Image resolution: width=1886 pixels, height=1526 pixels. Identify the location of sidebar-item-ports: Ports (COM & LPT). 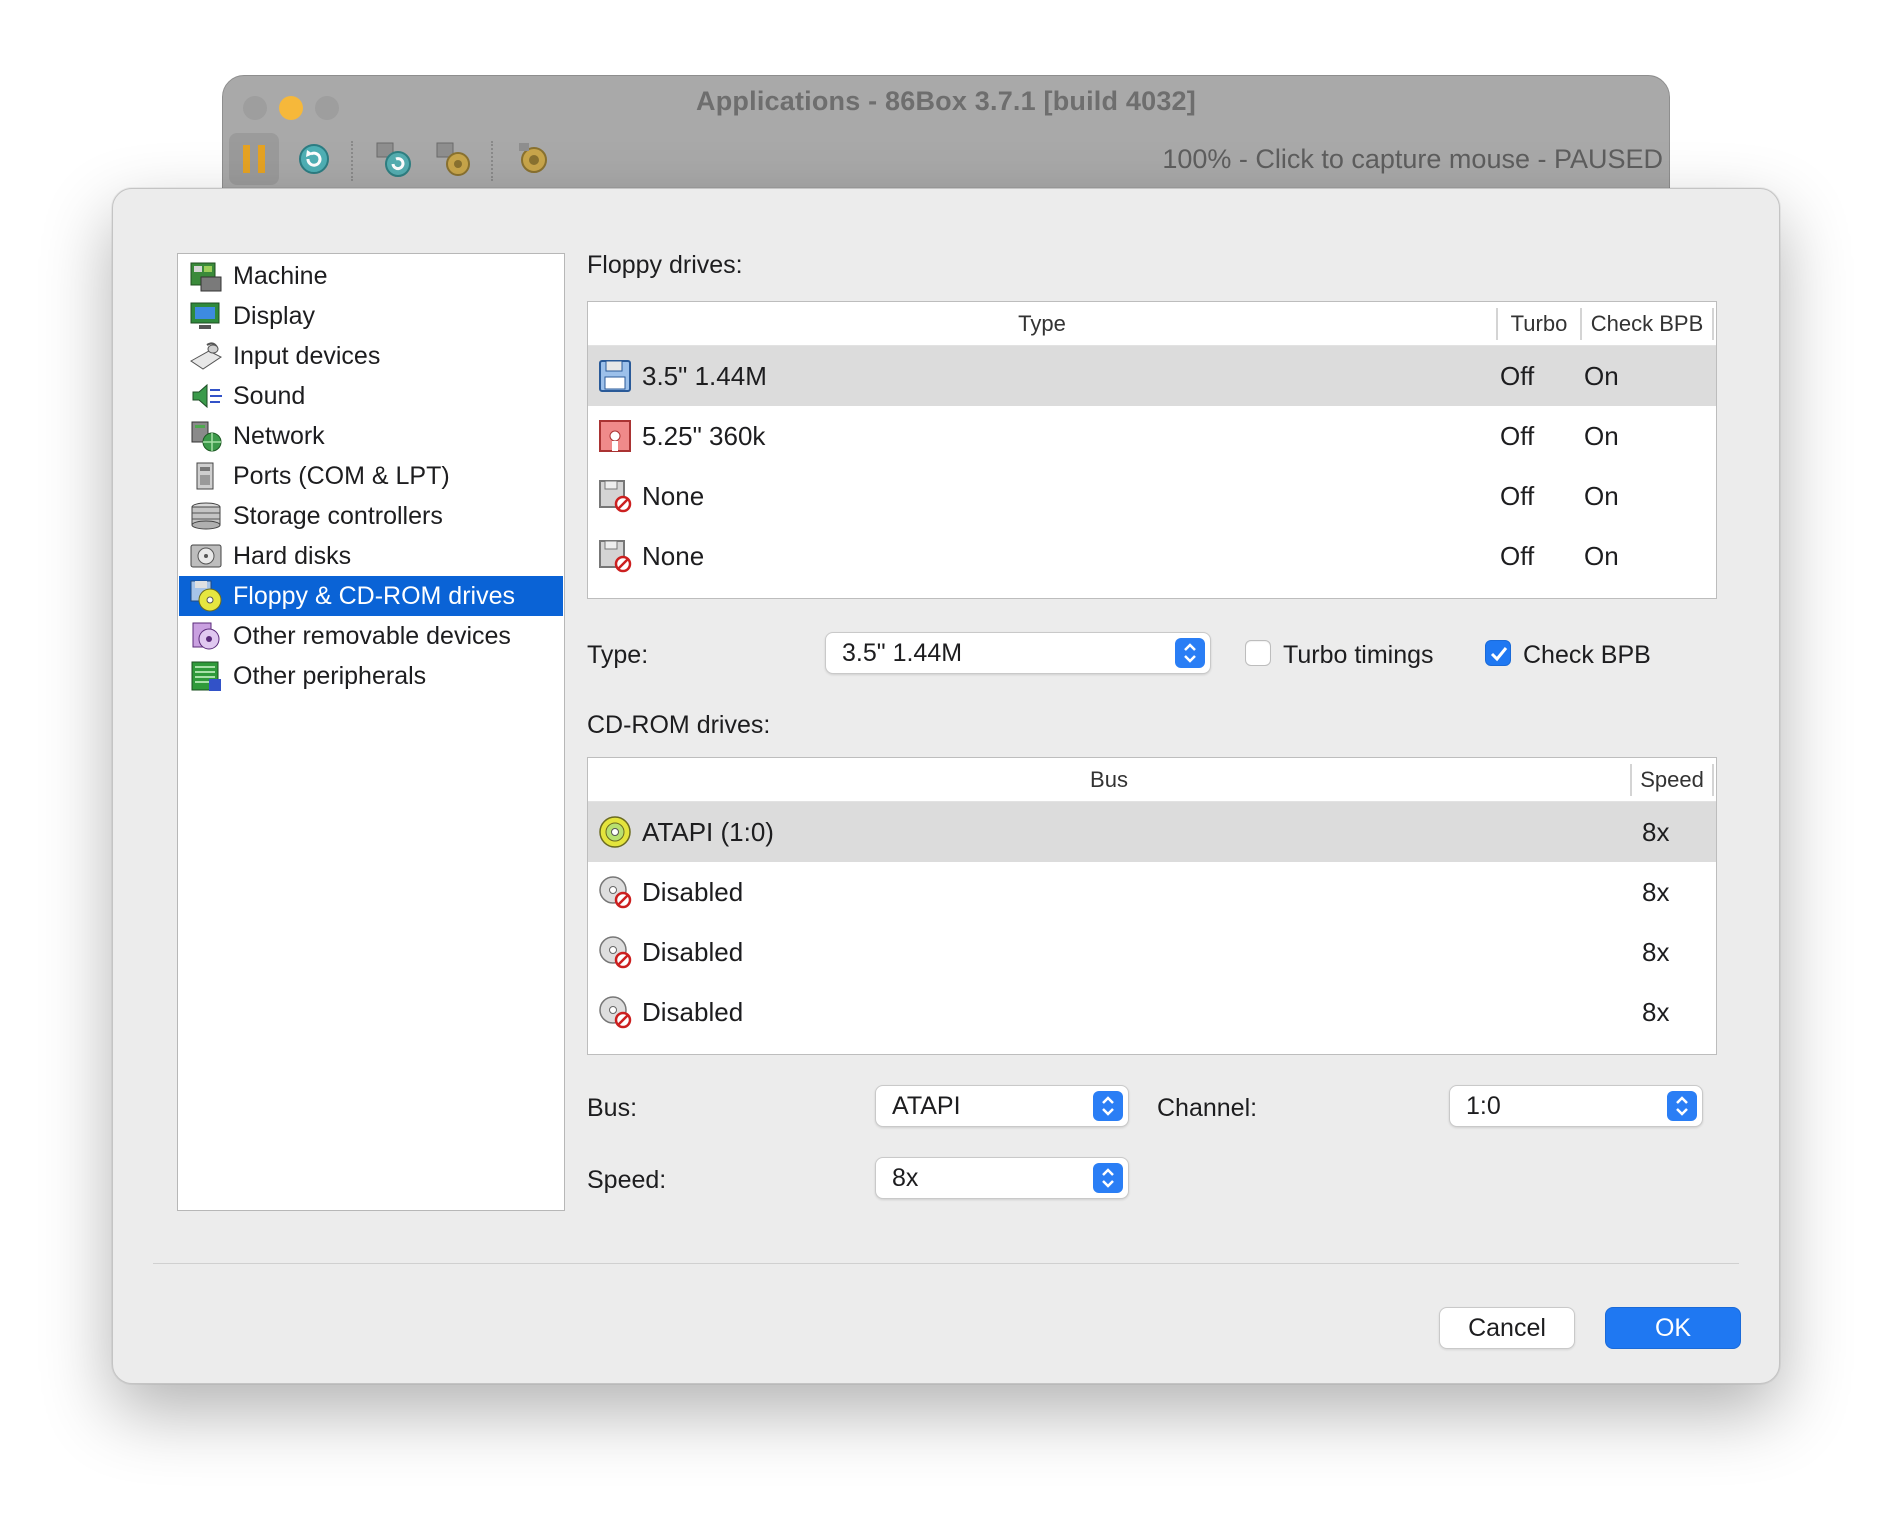
(371, 476).